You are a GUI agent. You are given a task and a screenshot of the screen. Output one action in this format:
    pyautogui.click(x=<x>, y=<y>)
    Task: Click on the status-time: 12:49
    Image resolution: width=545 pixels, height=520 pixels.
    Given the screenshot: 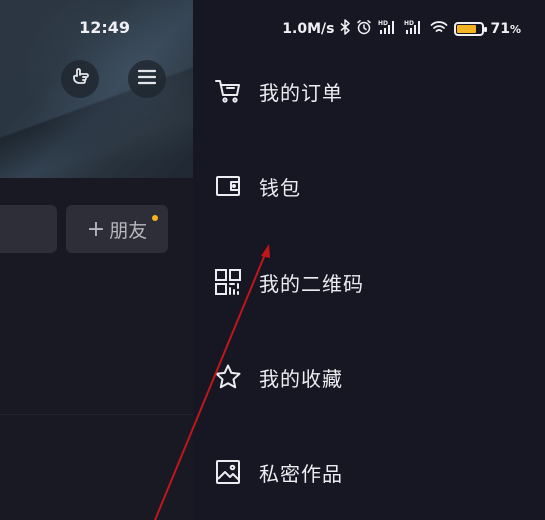 What is the action you would take?
    pyautogui.click(x=104, y=27)
    